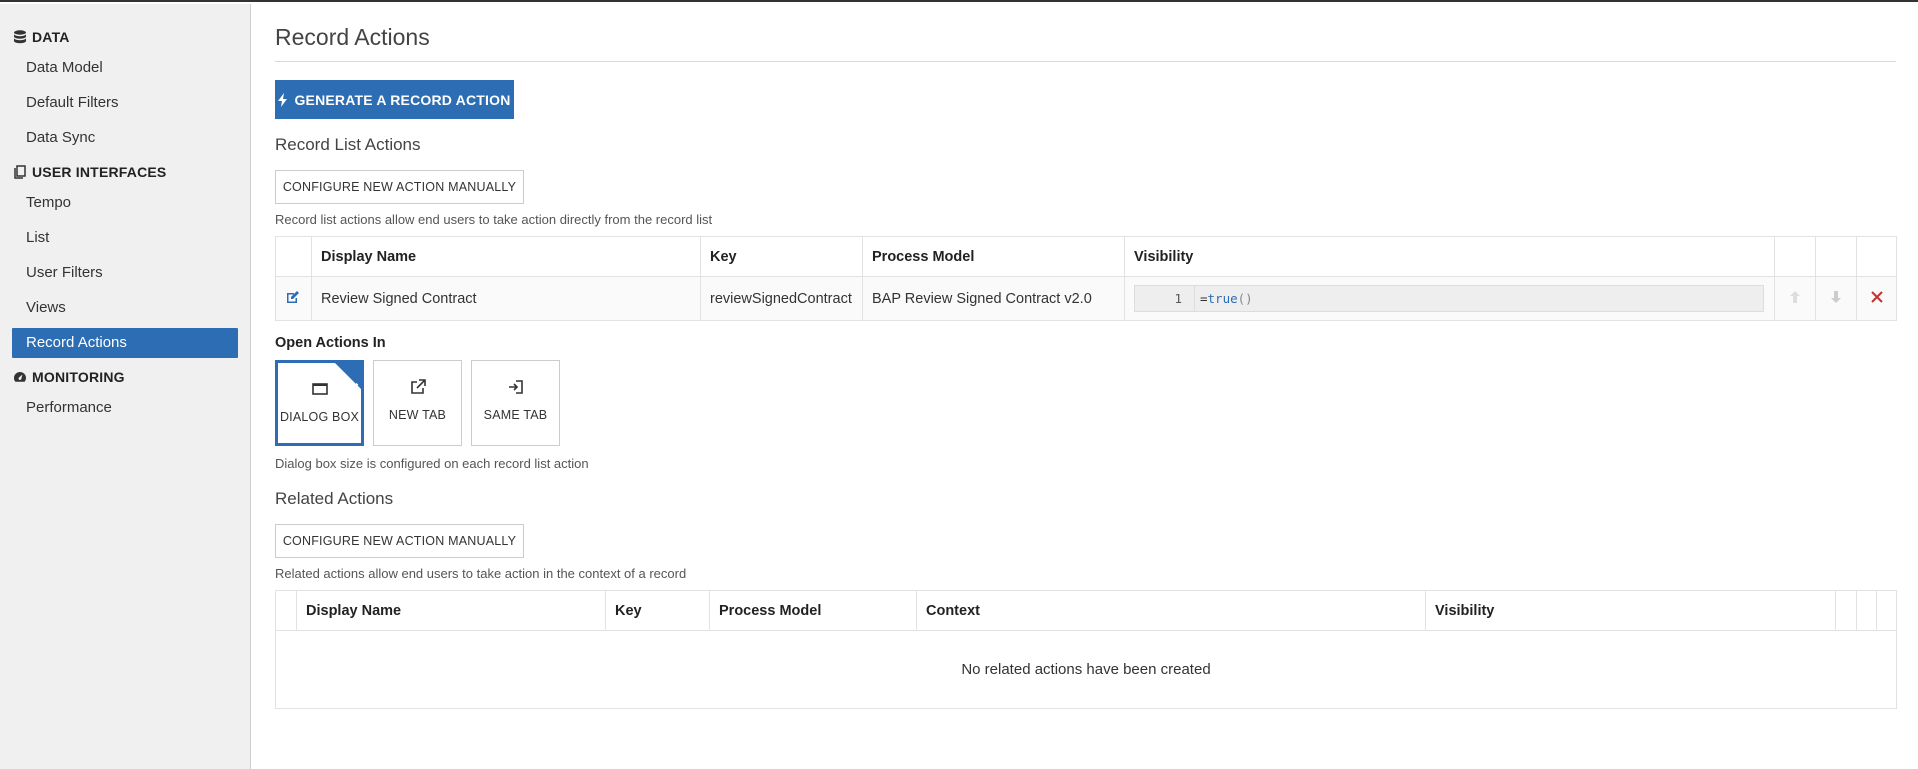  I want to click on sign-in-icon, so click(515, 387).